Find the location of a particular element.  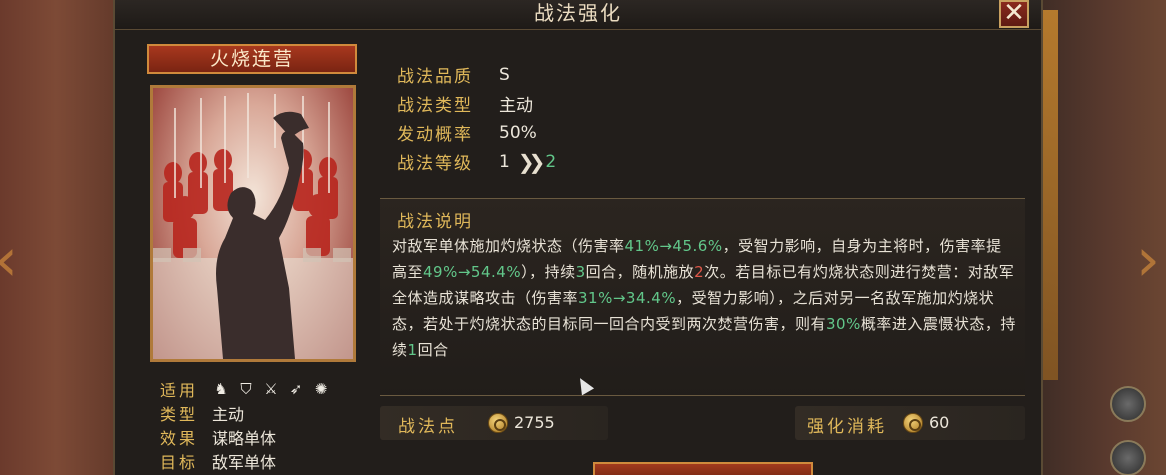

description-segment: 30% is located at coordinates (843, 324).